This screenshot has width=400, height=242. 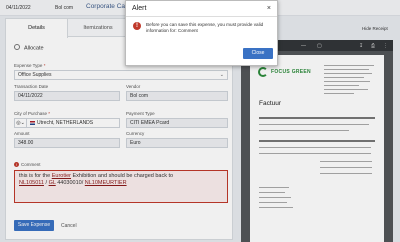 What do you see at coordinates (137, 26) in the screenshot?
I see `error-icon: !` at bounding box center [137, 26].